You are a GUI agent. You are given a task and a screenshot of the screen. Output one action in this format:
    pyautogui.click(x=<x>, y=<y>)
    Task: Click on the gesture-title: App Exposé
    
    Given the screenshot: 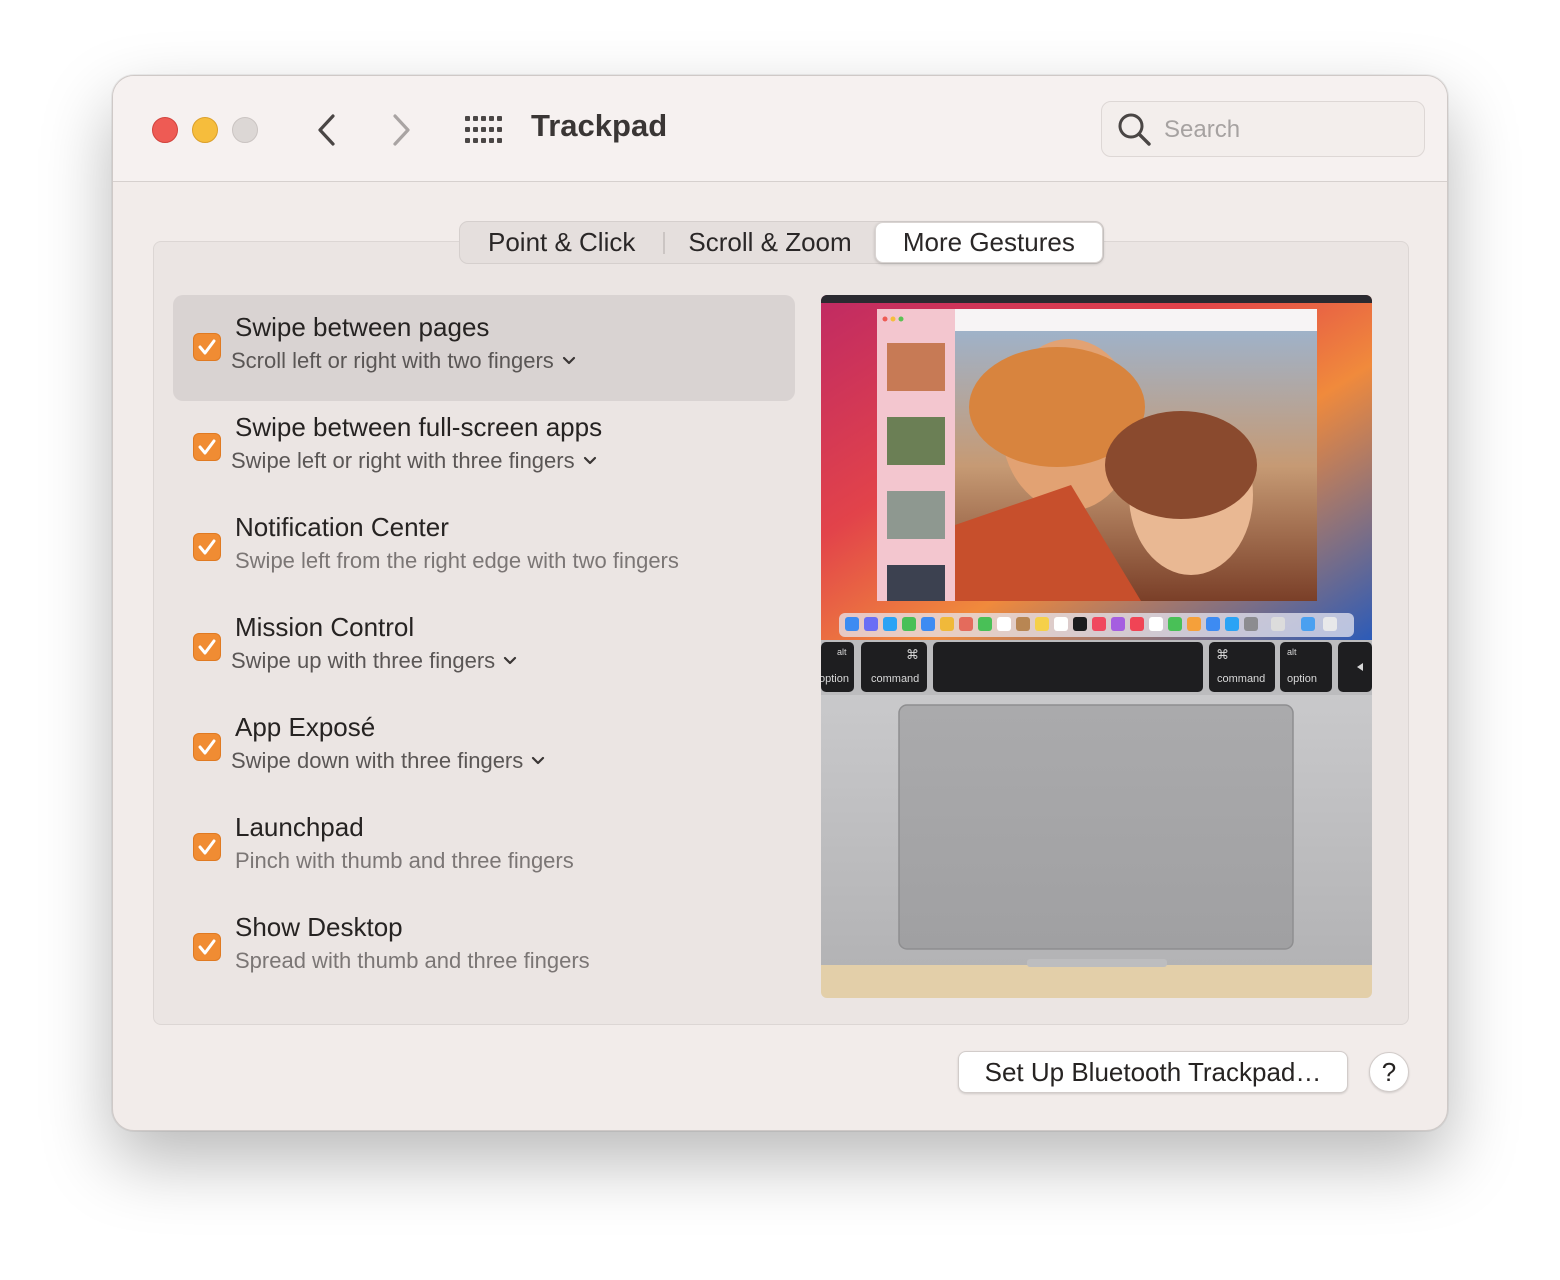 What is the action you would take?
    pyautogui.click(x=305, y=727)
    